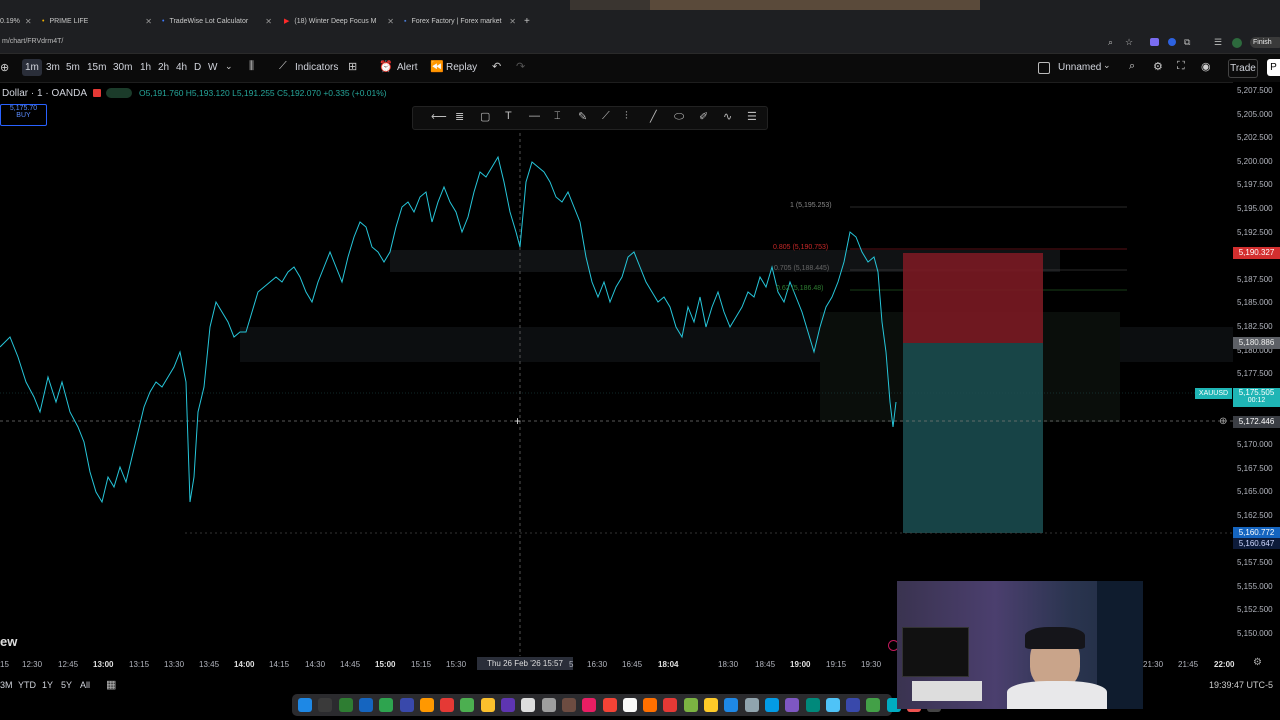 This screenshot has height=720, width=1280. Describe the element at coordinates (1206, 66) in the screenshot. I see `camera-icon: ◉` at that location.